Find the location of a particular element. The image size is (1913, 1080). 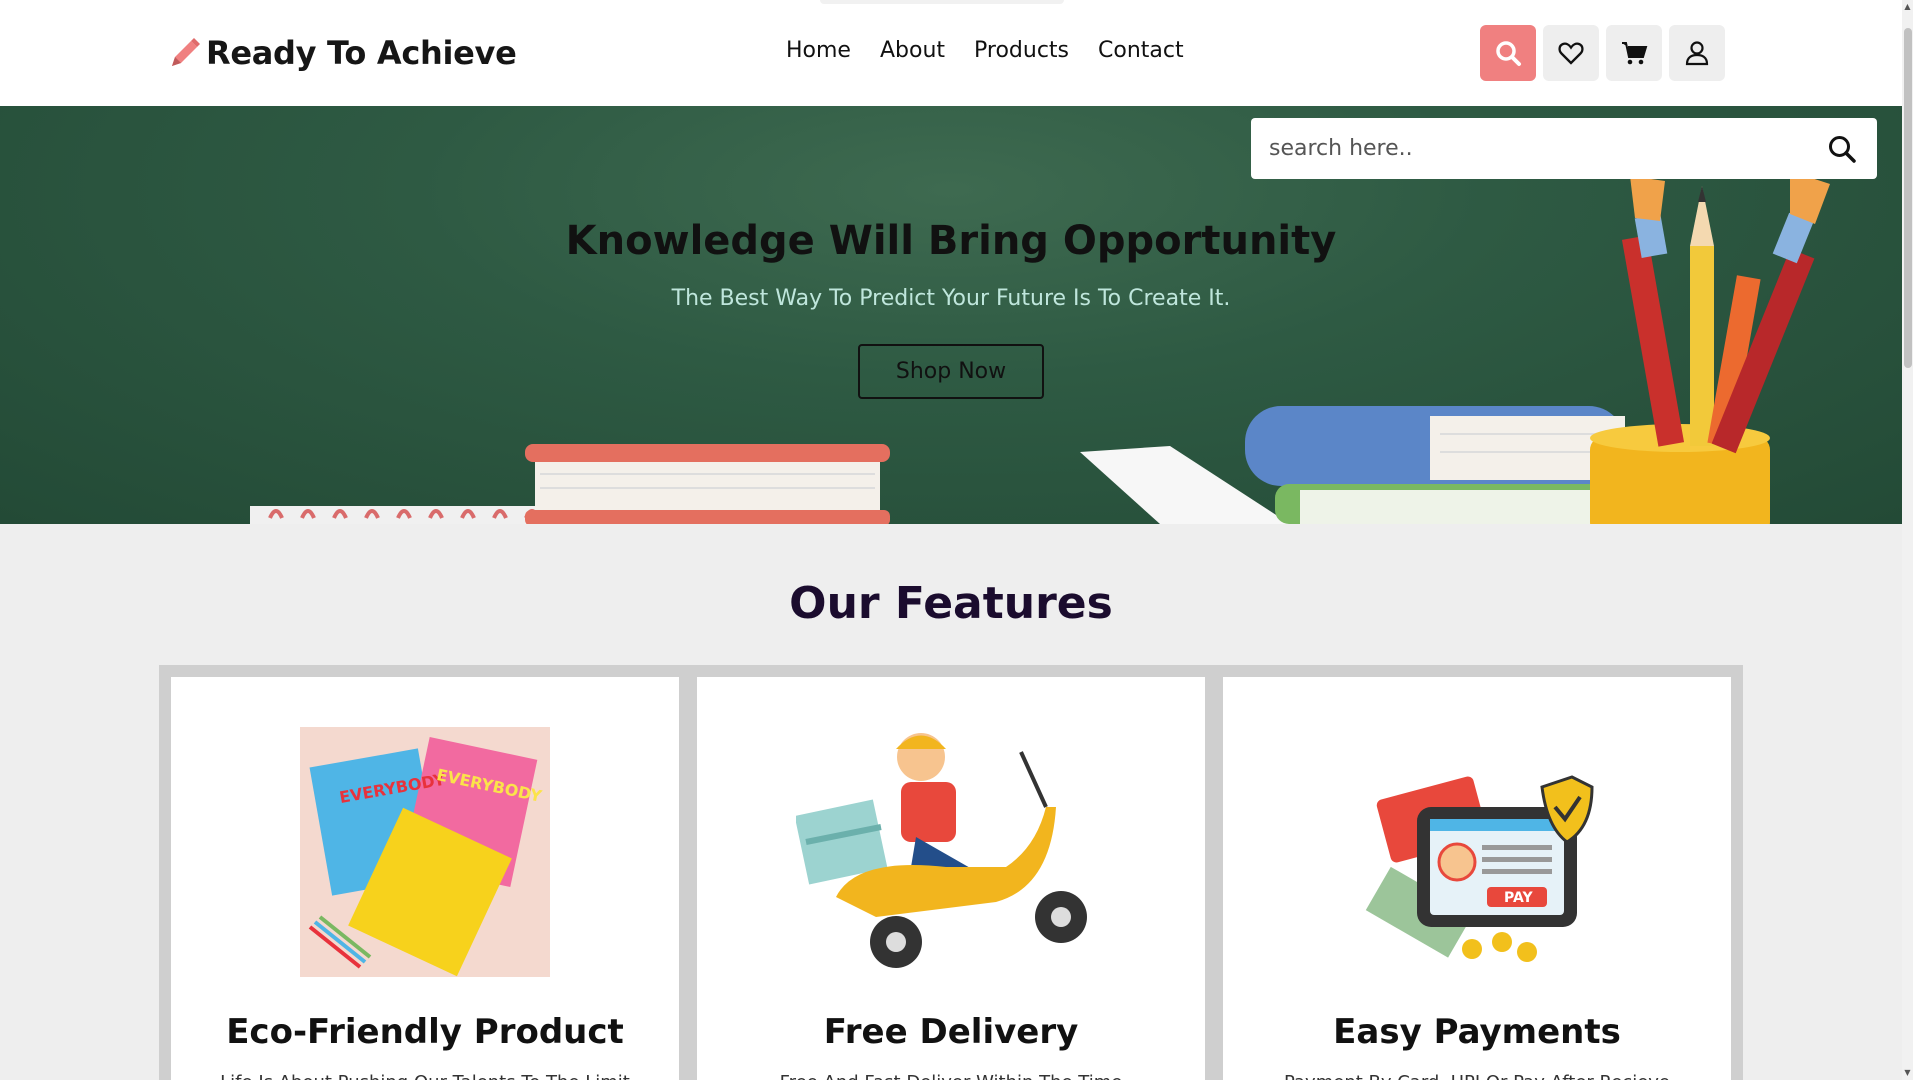

account-button is located at coordinates (1697, 53).